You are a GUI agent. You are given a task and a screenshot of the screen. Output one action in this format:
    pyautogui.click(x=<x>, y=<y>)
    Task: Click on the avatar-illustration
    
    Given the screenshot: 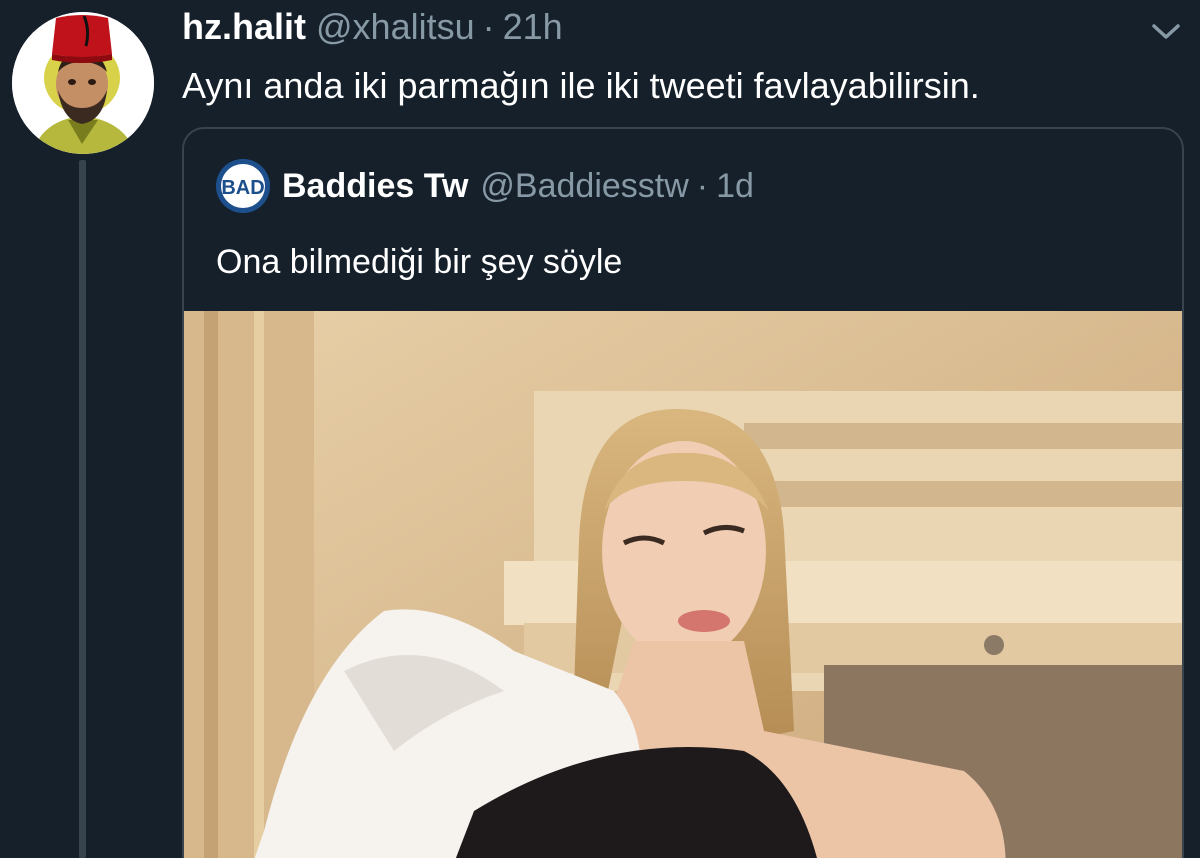 What is the action you would take?
    pyautogui.click(x=83, y=83)
    